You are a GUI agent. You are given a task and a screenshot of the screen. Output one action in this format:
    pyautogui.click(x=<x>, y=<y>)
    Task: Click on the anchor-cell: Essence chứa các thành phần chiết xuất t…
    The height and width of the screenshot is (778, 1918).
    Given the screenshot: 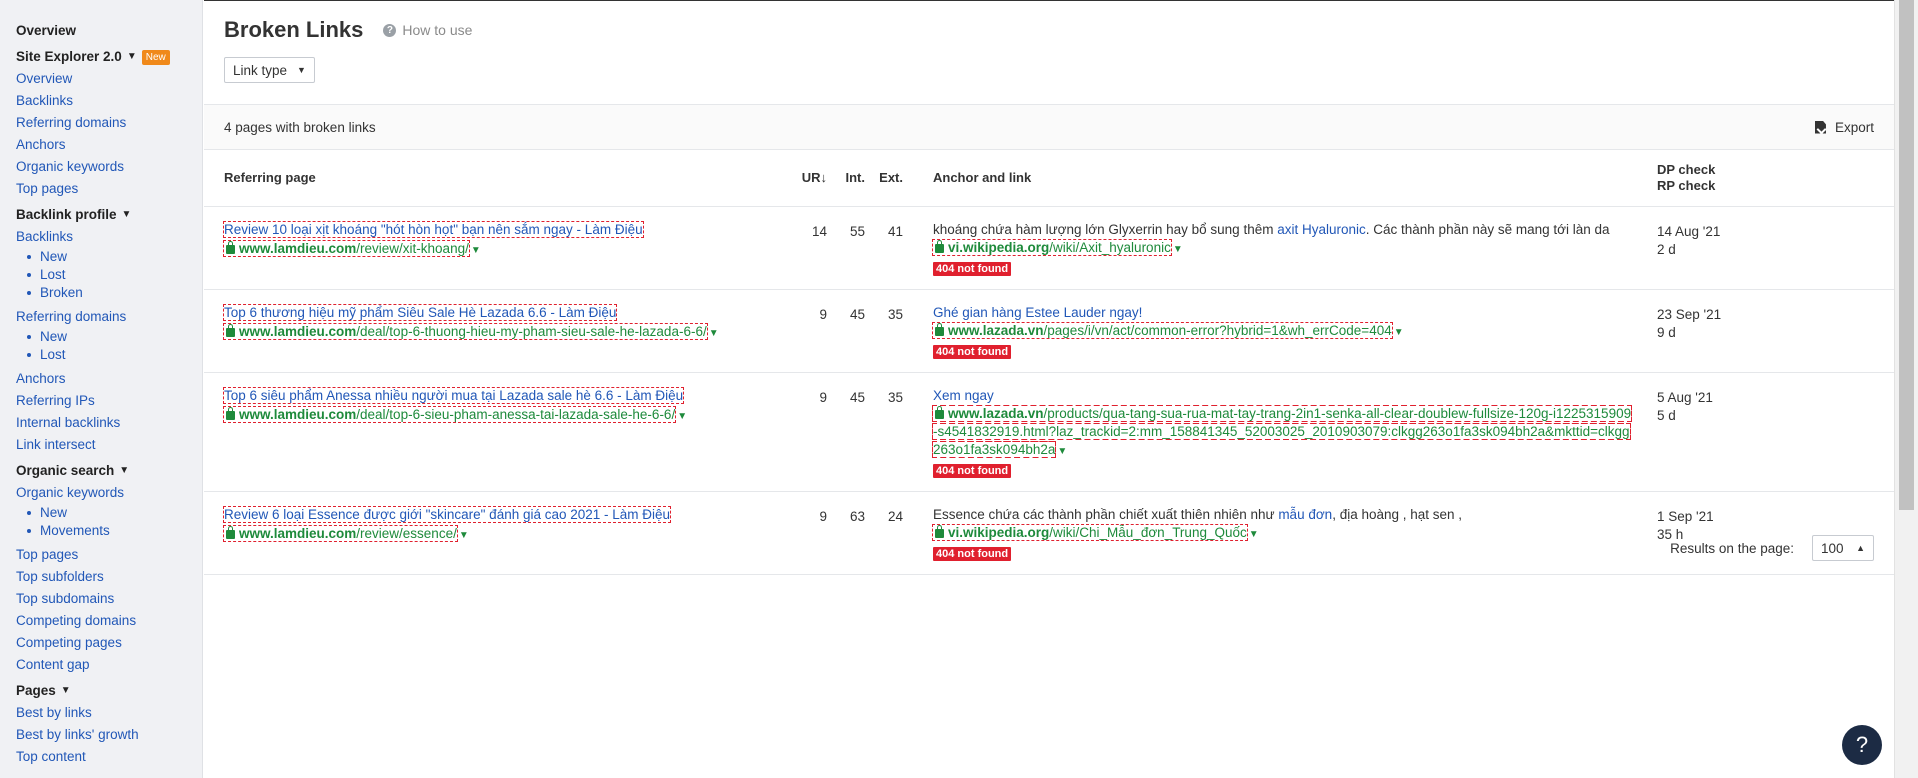 What is the action you would take?
    pyautogui.click(x=1270, y=533)
    